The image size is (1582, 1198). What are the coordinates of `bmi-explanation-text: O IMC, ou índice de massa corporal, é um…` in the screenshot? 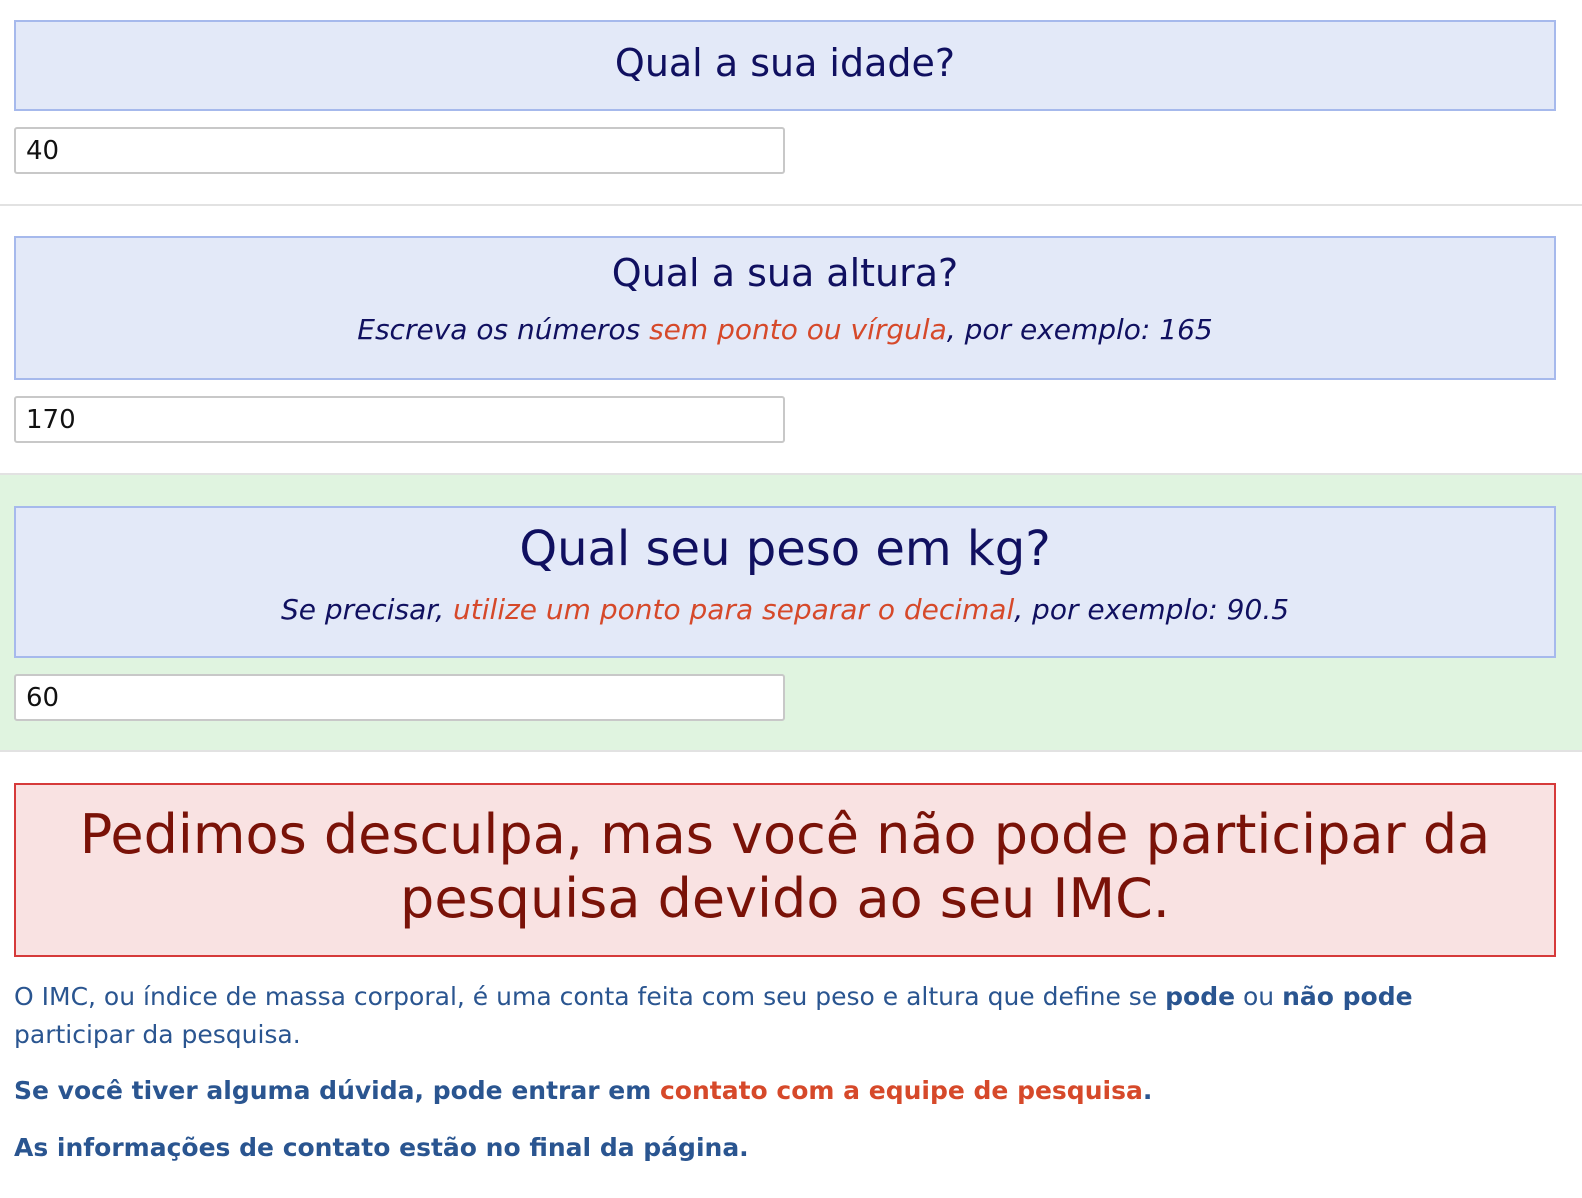 It's located at (774, 1016).